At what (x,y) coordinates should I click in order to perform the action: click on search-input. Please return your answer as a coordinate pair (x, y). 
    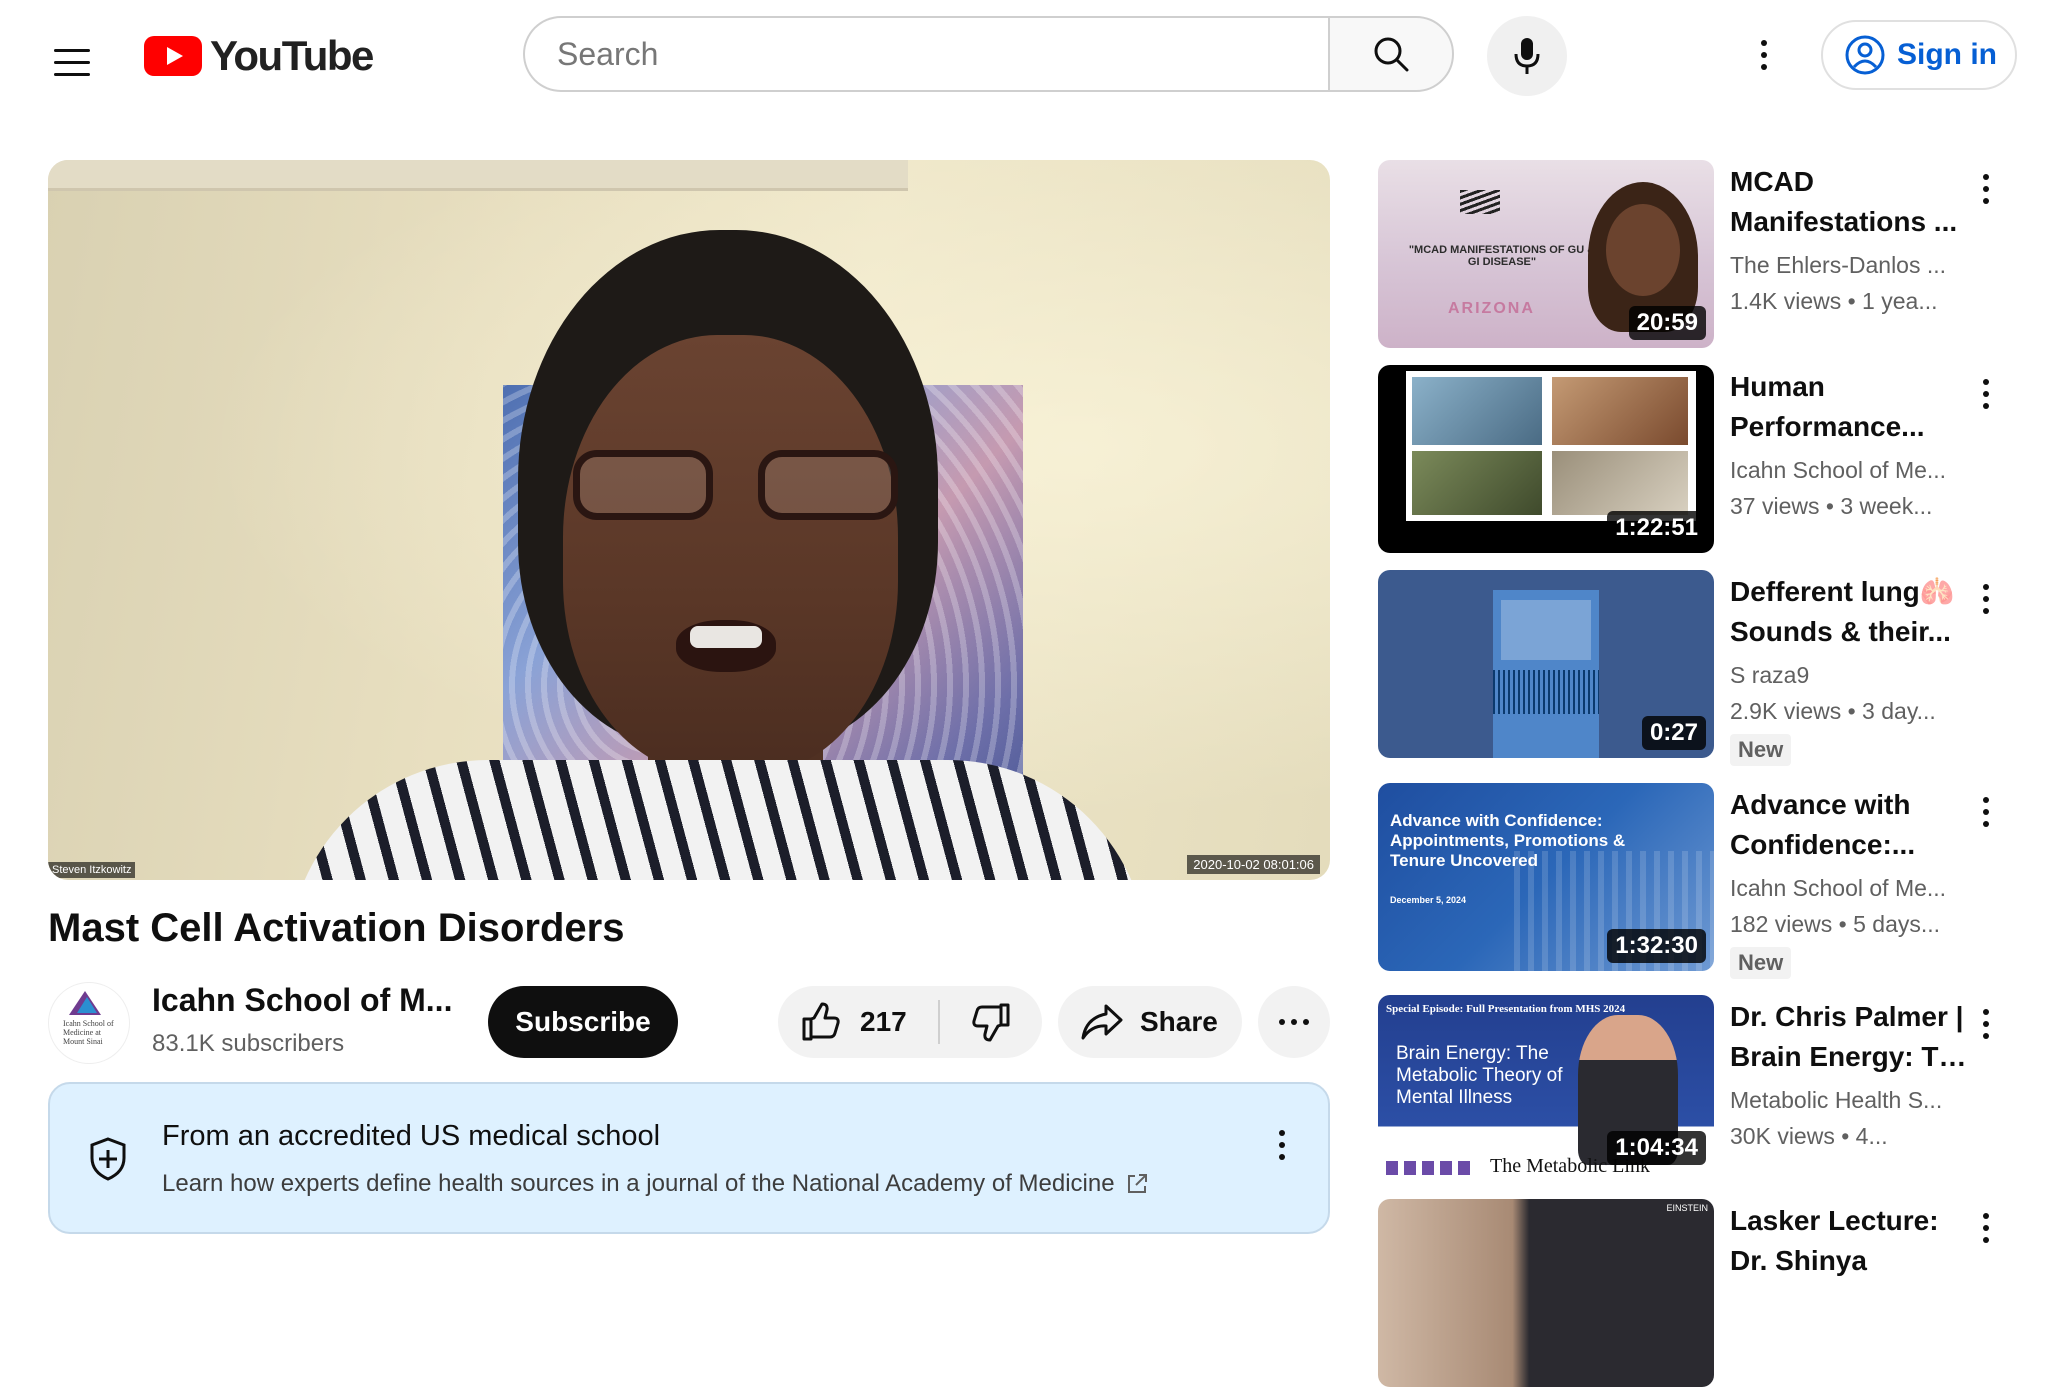
    Looking at the image, I should click on (921, 54).